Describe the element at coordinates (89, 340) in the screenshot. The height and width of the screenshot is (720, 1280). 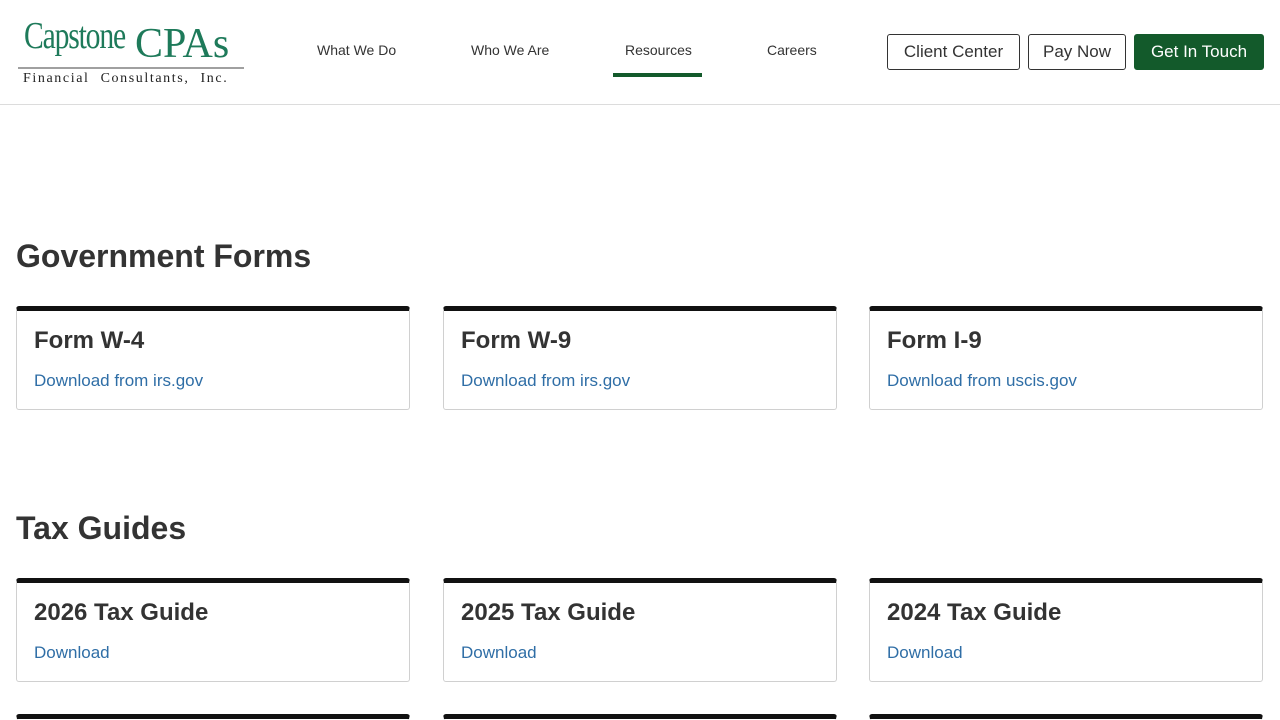
I see `card-title: Form W-4` at that location.